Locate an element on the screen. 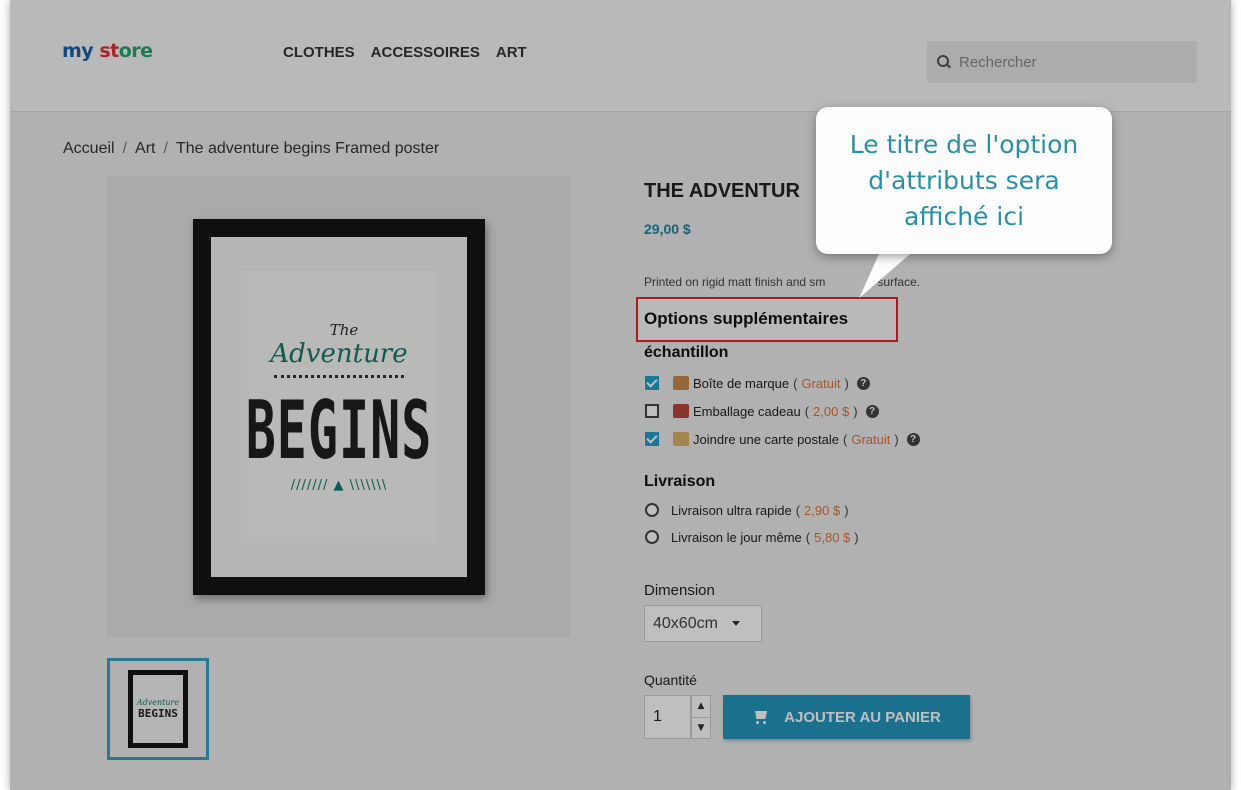  logo-part: my is located at coordinates (78, 51).